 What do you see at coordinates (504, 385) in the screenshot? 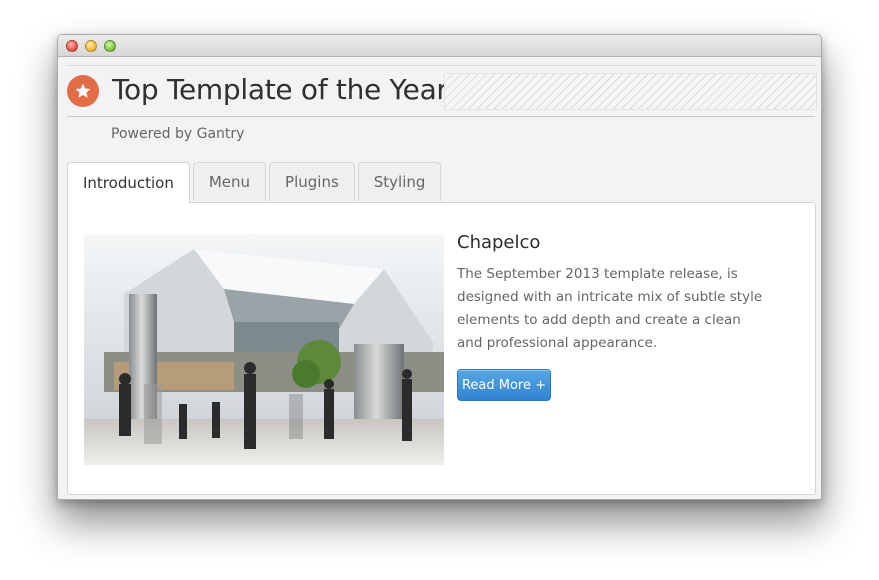
I see `read-more-button: Read More +` at bounding box center [504, 385].